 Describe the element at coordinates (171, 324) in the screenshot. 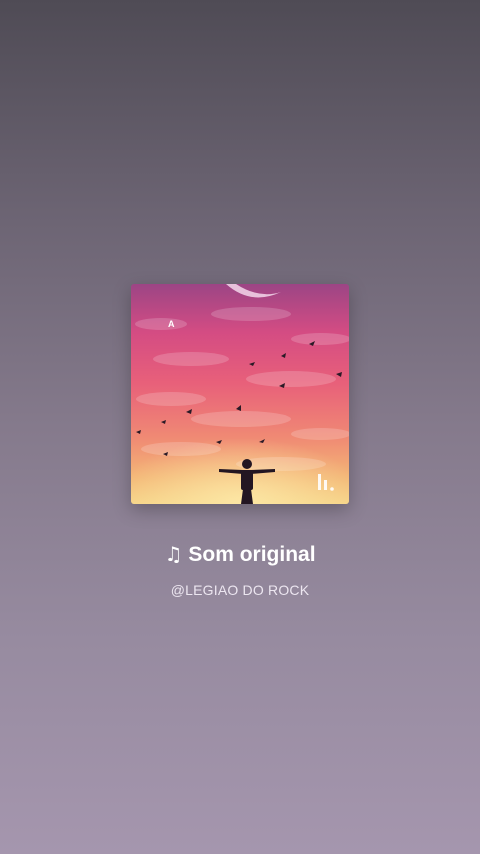

I see `cover-corner-letter: A` at that location.